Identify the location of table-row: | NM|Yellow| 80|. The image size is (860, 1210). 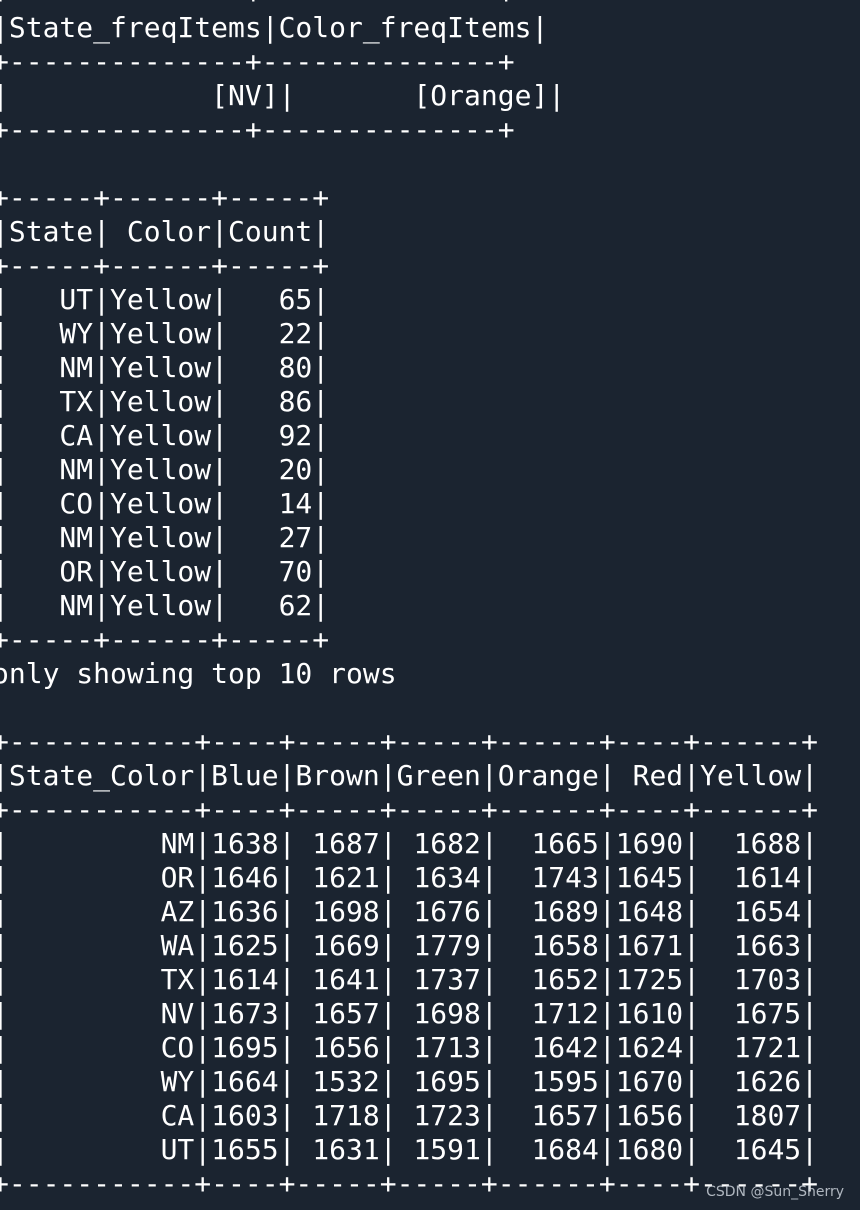
(165, 367).